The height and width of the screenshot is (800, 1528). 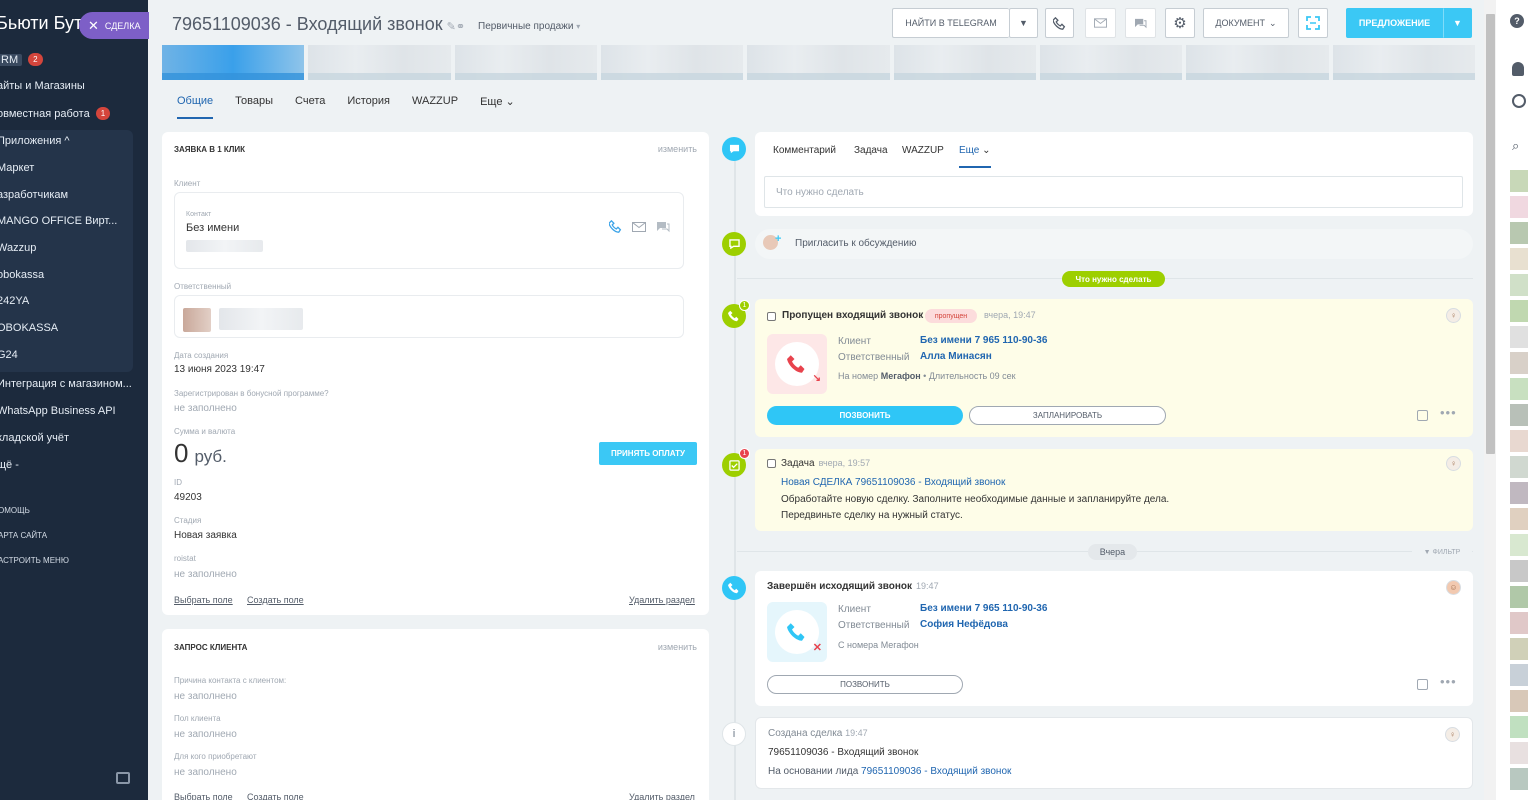 I want to click on sidebar-footer-sitemap: арта сайта, so click(x=23, y=535).